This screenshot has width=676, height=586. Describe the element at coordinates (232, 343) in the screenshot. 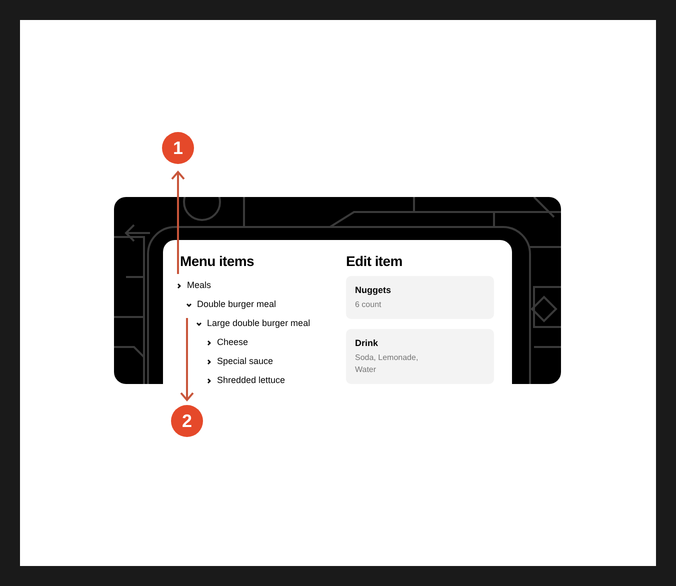

I see `tree-item: Cheese` at that location.